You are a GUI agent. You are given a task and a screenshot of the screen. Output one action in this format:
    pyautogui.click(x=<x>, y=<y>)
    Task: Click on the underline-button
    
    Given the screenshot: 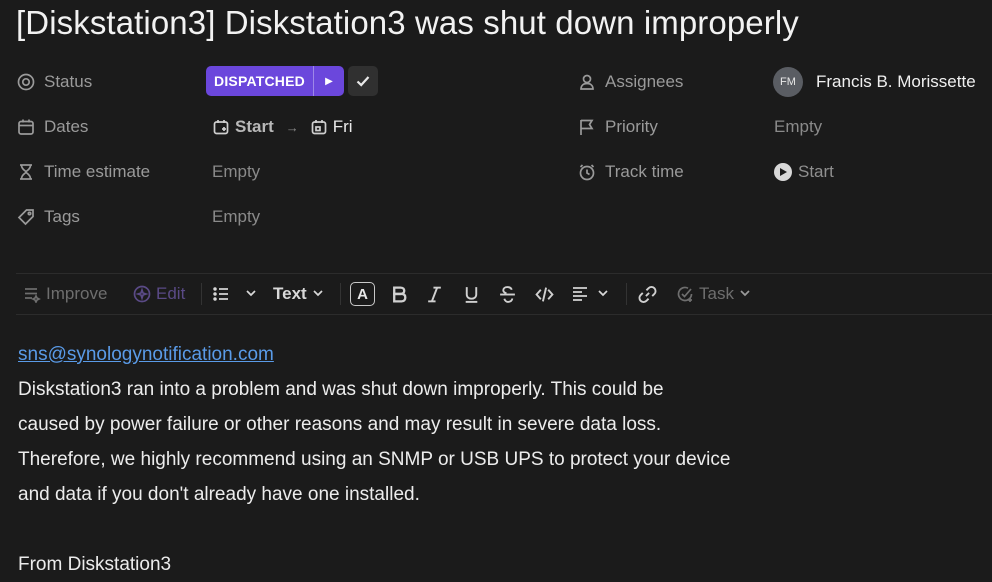 What is the action you would take?
    pyautogui.click(x=471, y=294)
    